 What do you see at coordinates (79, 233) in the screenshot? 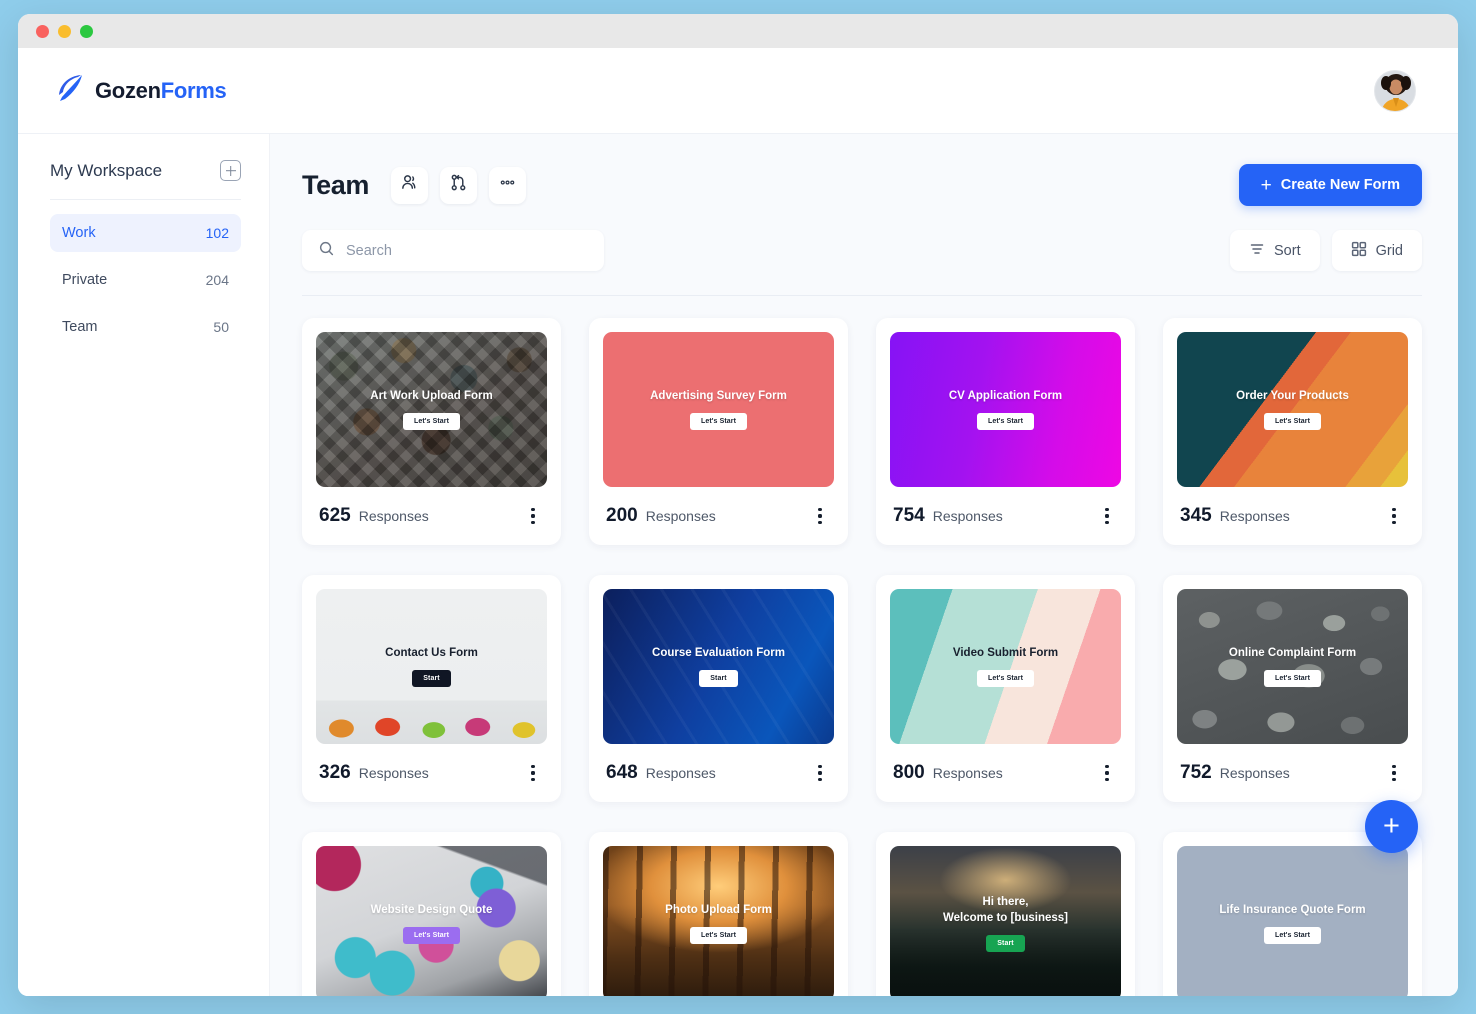
I see `sidebar-item-label: Work` at bounding box center [79, 233].